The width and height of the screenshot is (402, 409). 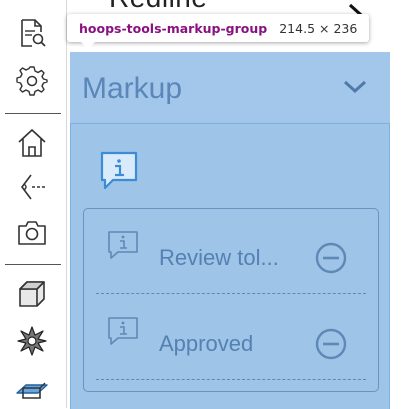 I want to click on tooltip-element-name: hoops-tools-markup-group, so click(x=173, y=28).